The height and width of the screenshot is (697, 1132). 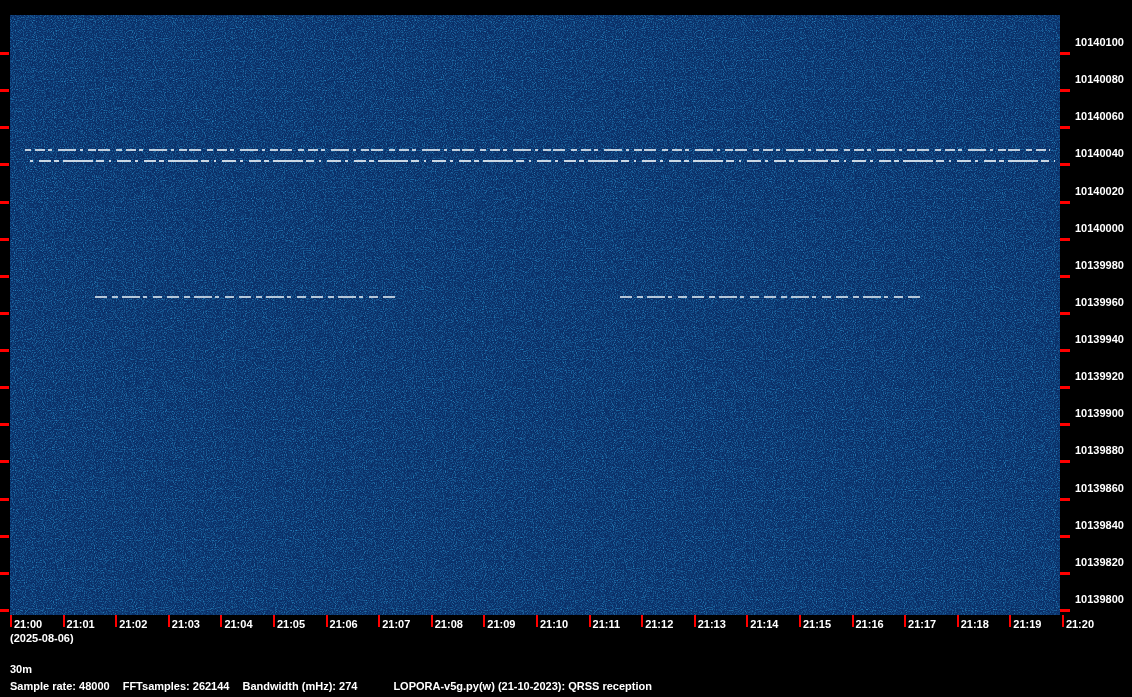 What do you see at coordinates (1099, 117) in the screenshot?
I see `frequency-label: 10140060` at bounding box center [1099, 117].